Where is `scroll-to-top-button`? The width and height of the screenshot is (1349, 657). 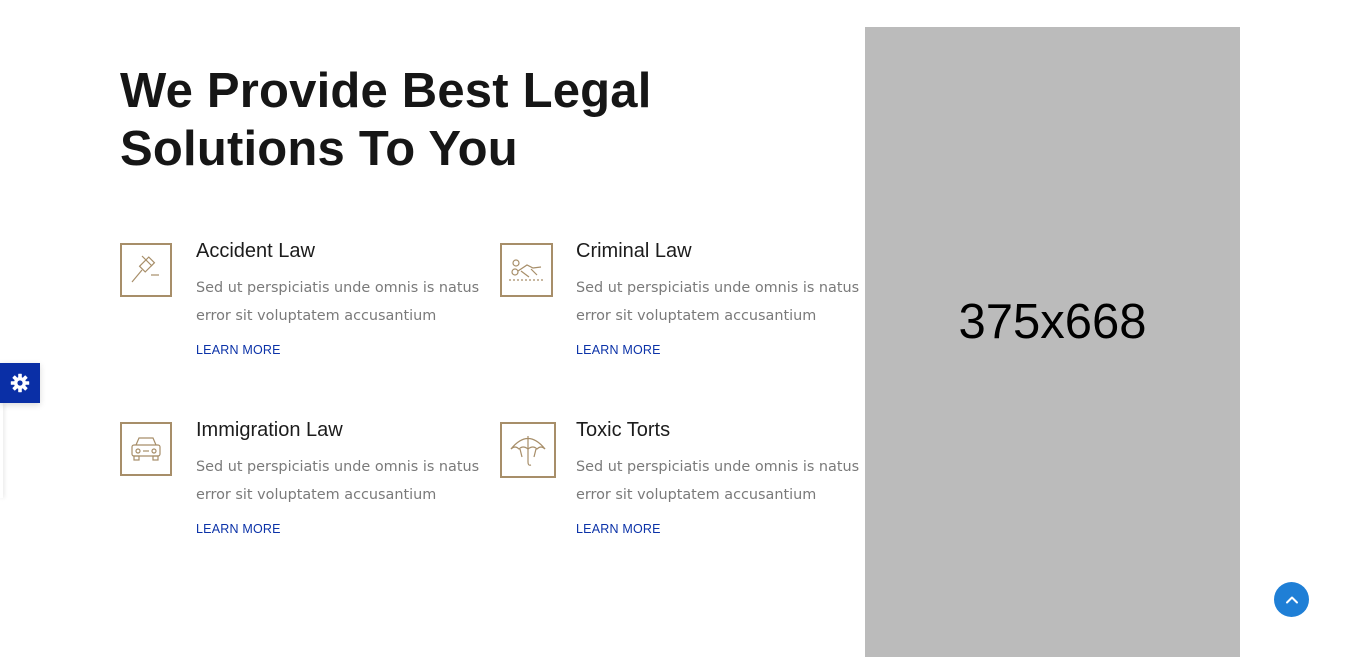 scroll-to-top-button is located at coordinates (1291, 599).